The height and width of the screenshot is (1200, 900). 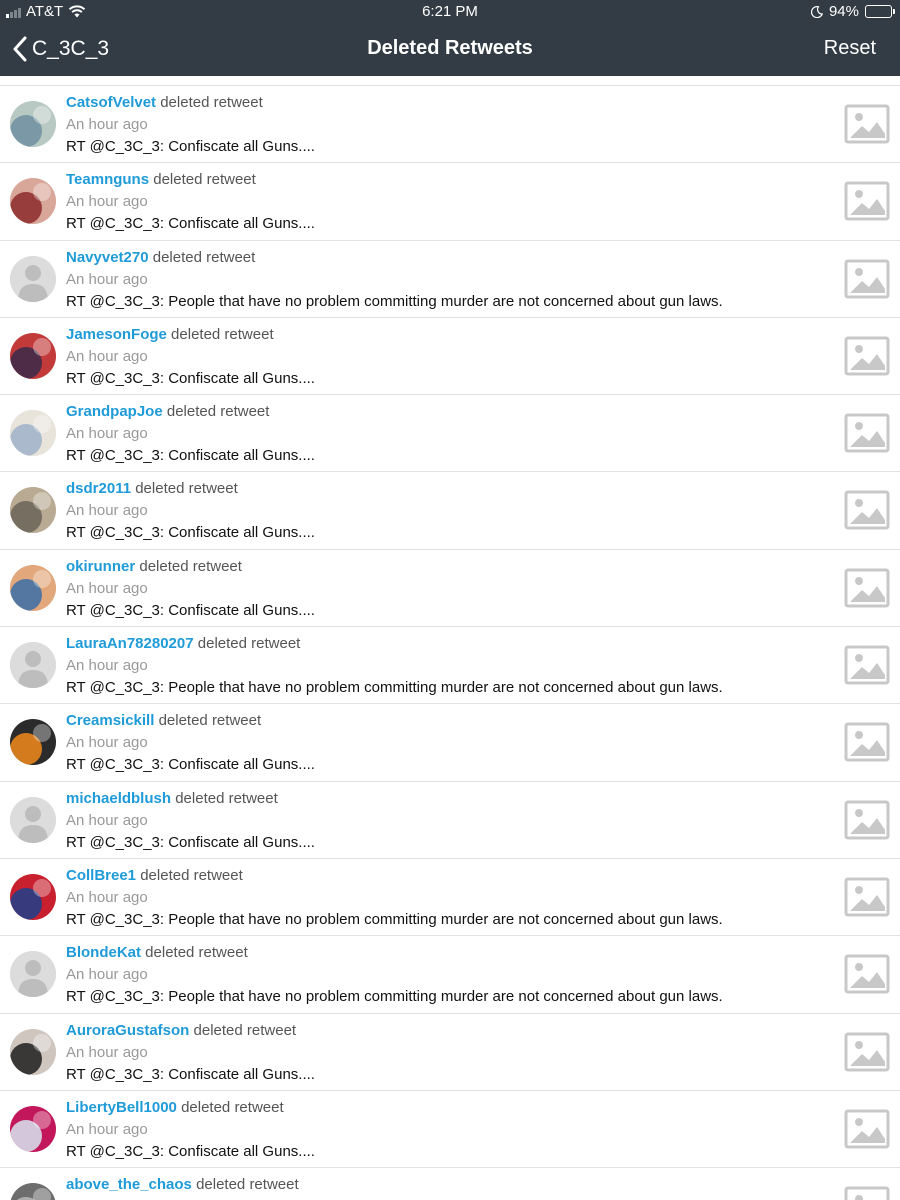 What do you see at coordinates (107, 179) in the screenshot?
I see `username-link: Teamnguns` at bounding box center [107, 179].